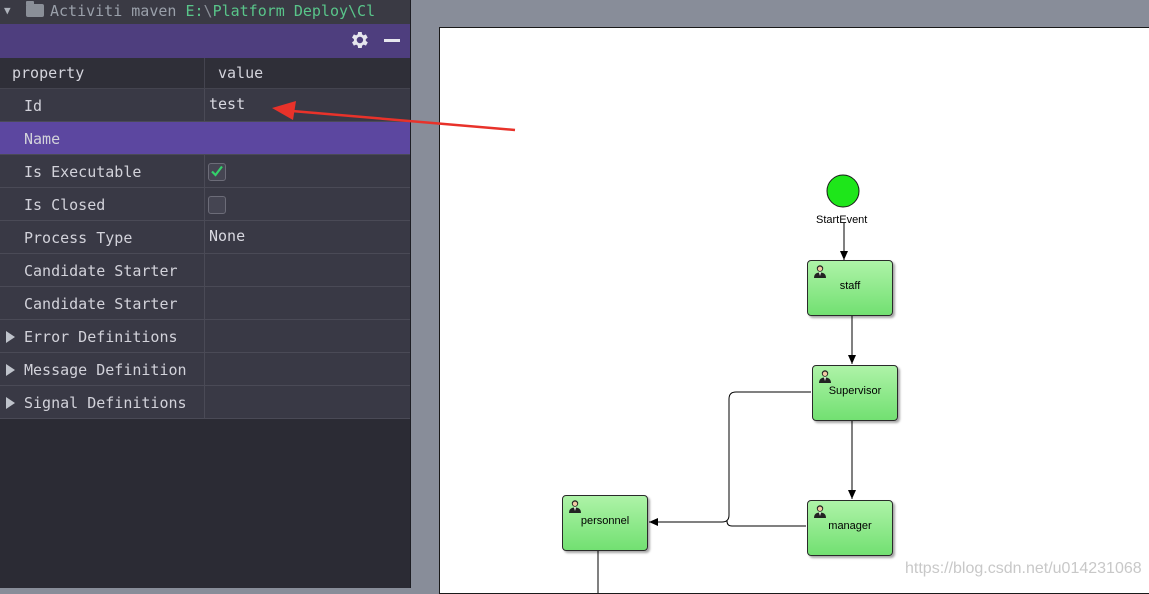 The height and width of the screenshot is (594, 1149). I want to click on property-row-candidate-starter-groups: Candidate Starter, so click(205, 303).